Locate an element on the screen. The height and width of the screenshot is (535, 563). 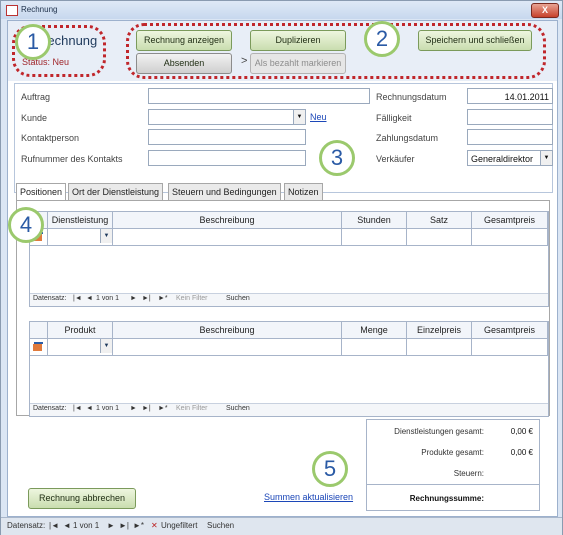
customer-combobox: ▼ is located at coordinates (227, 117).